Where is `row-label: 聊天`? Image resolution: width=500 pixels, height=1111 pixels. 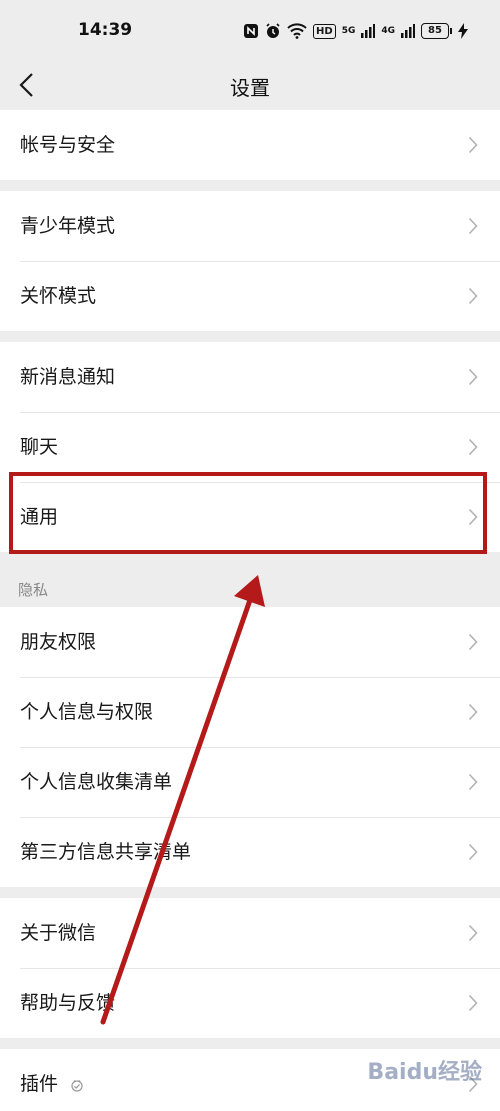 row-label: 聊天 is located at coordinates (39, 447).